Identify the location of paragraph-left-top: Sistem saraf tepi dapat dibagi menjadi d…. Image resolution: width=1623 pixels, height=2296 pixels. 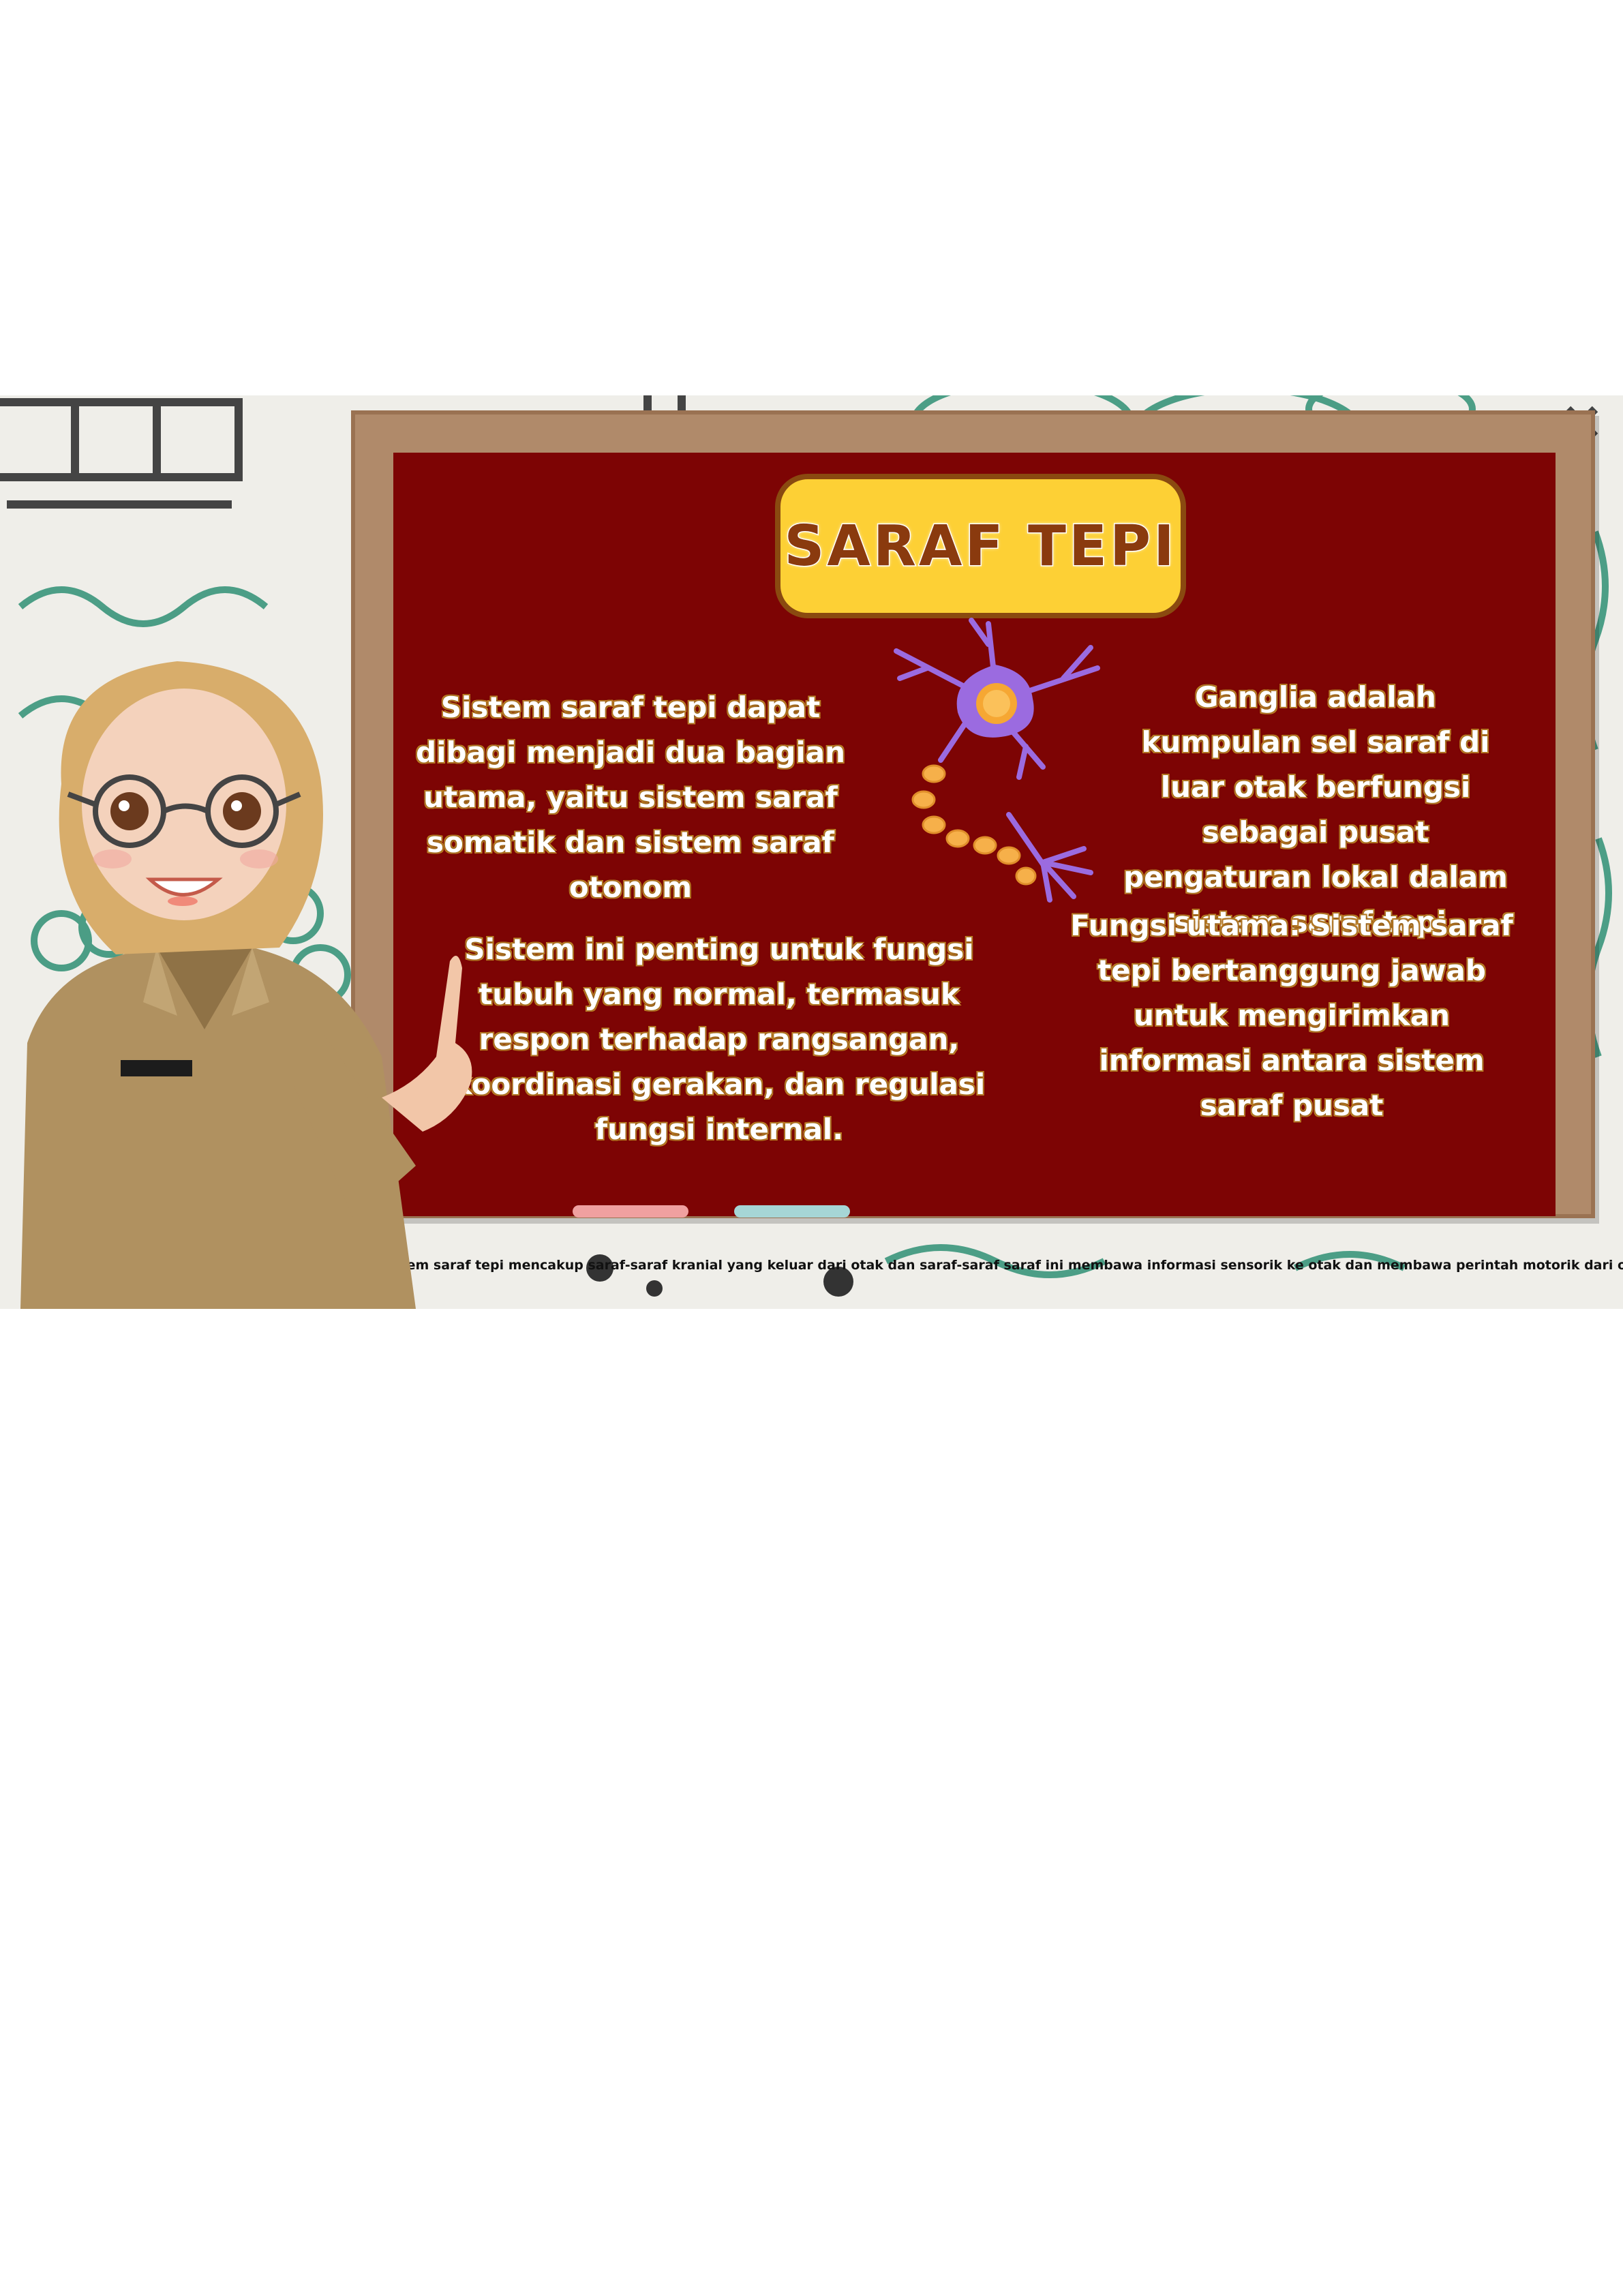
(630, 797).